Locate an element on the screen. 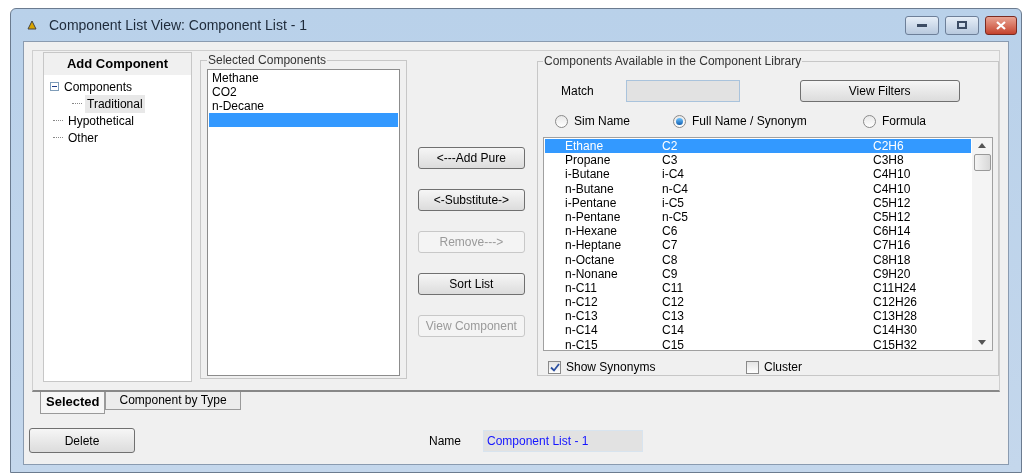 Image resolution: width=1029 pixels, height=473 pixels. synonym-cell-text: C2 is located at coordinates (670, 146).